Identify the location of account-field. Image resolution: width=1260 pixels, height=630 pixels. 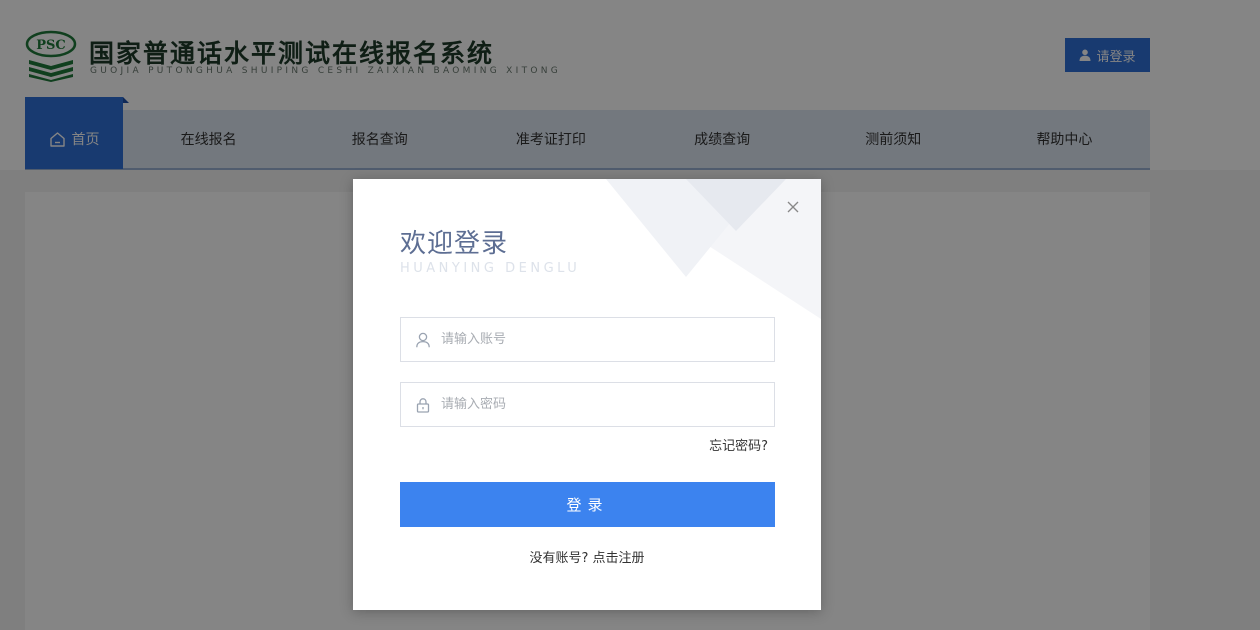
(587, 339).